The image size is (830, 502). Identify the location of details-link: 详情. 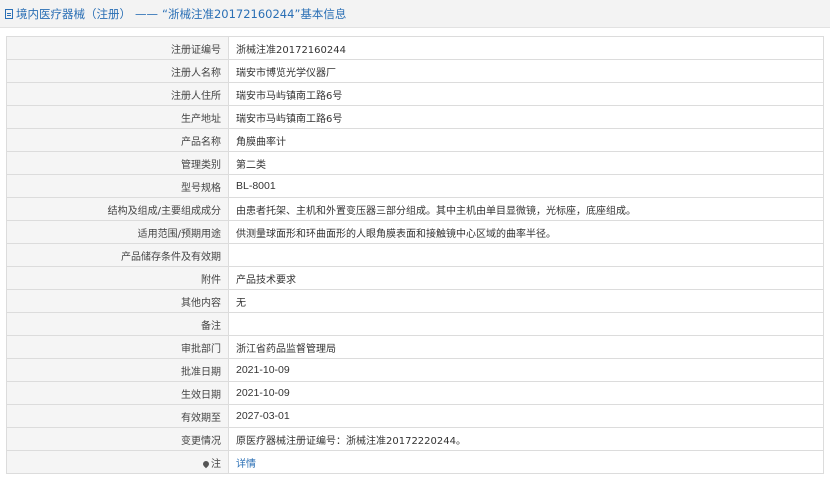
(246, 464).